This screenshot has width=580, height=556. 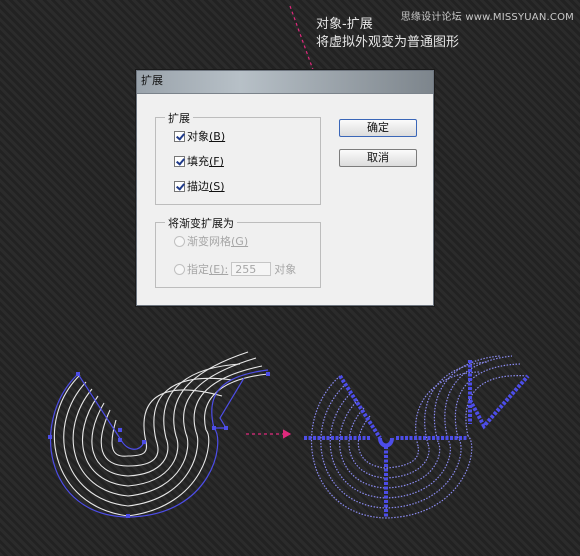 I want to click on fill-checkbox, so click(x=179, y=161).